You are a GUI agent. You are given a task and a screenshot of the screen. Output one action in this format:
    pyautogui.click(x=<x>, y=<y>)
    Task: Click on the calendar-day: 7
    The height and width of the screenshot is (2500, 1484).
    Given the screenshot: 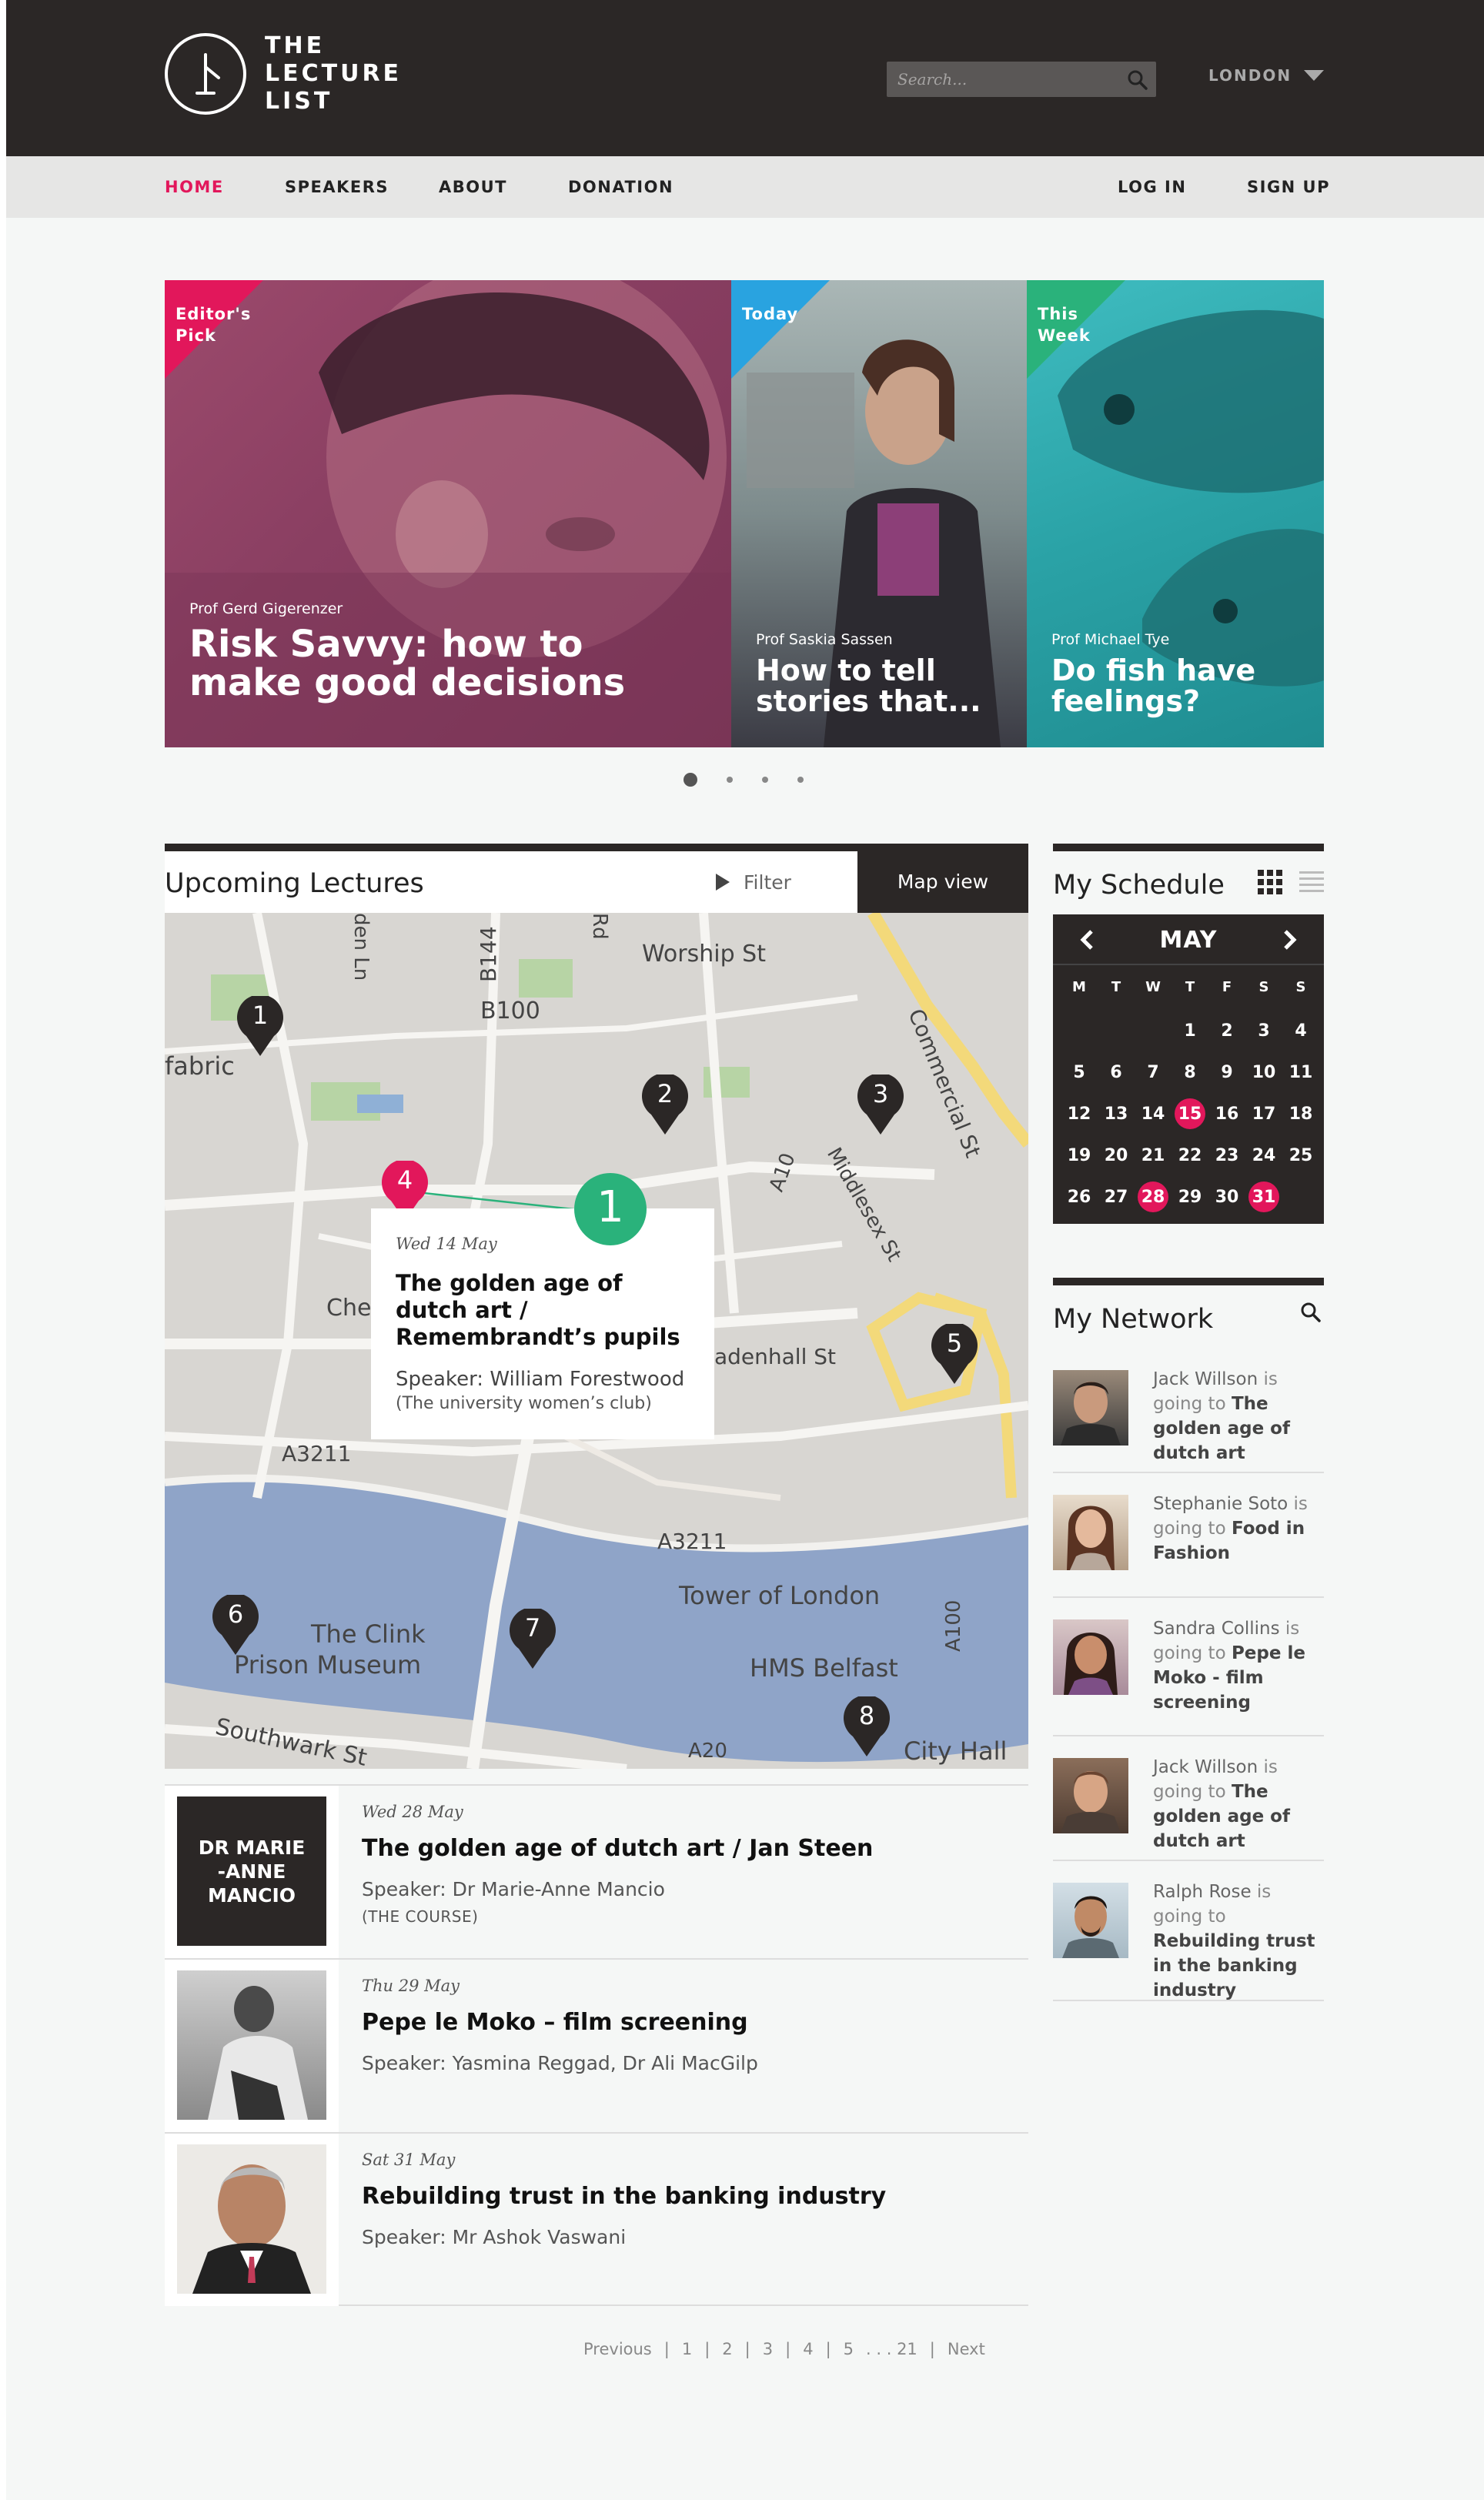 What is the action you would take?
    pyautogui.click(x=1153, y=1072)
    